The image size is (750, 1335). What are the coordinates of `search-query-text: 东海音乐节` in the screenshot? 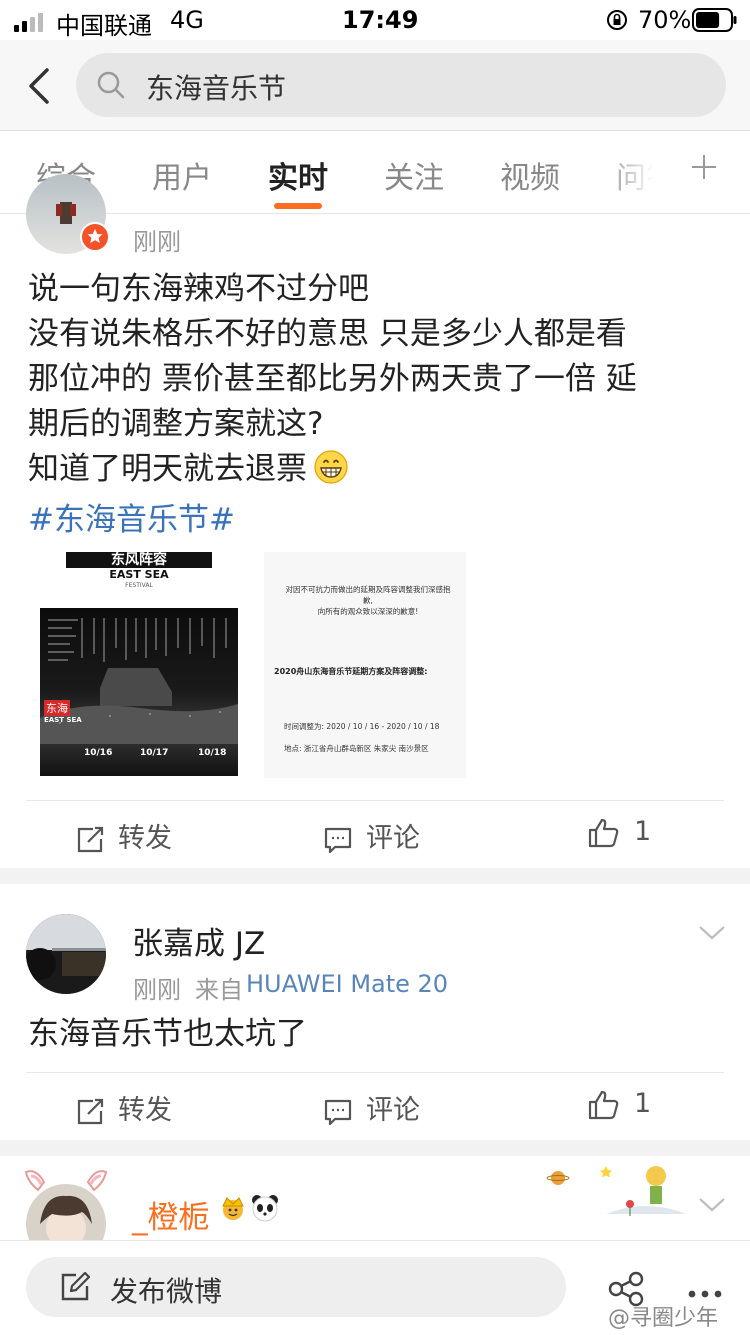 It's located at (216, 88).